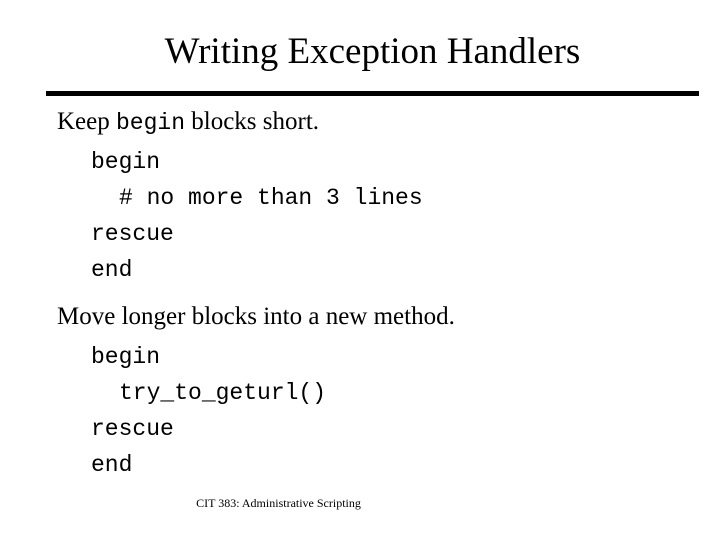  Describe the element at coordinates (132, 234) in the screenshot. I see `code-line-rescue-1: rescue` at that location.